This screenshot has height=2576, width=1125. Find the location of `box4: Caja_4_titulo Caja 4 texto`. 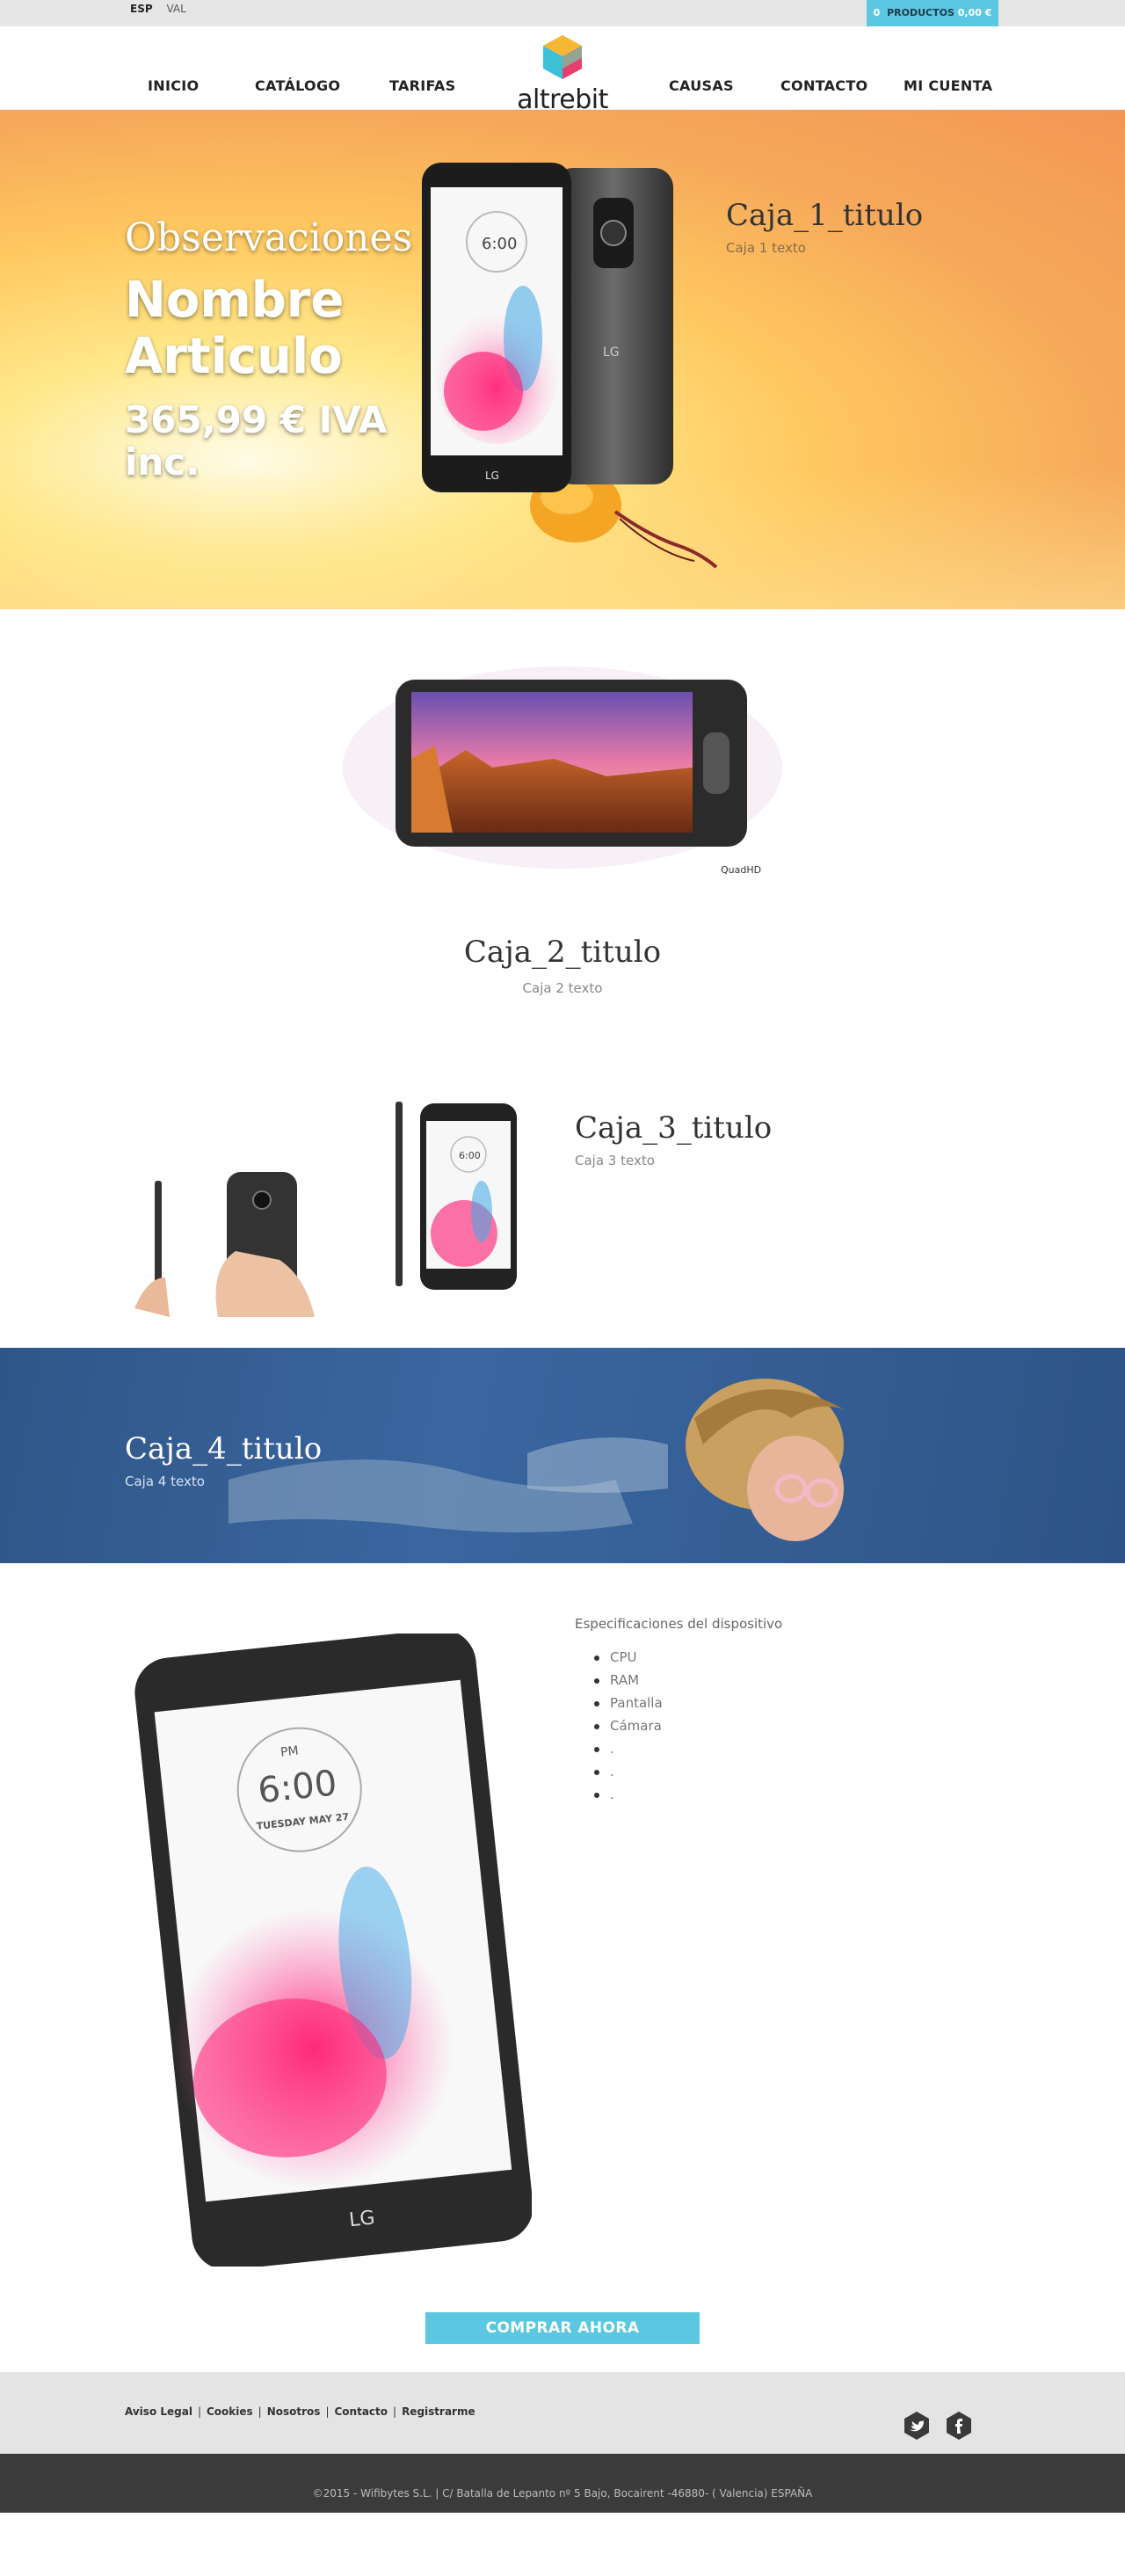

box4: Caja_4_titulo Caja 4 texto is located at coordinates (223, 1460).